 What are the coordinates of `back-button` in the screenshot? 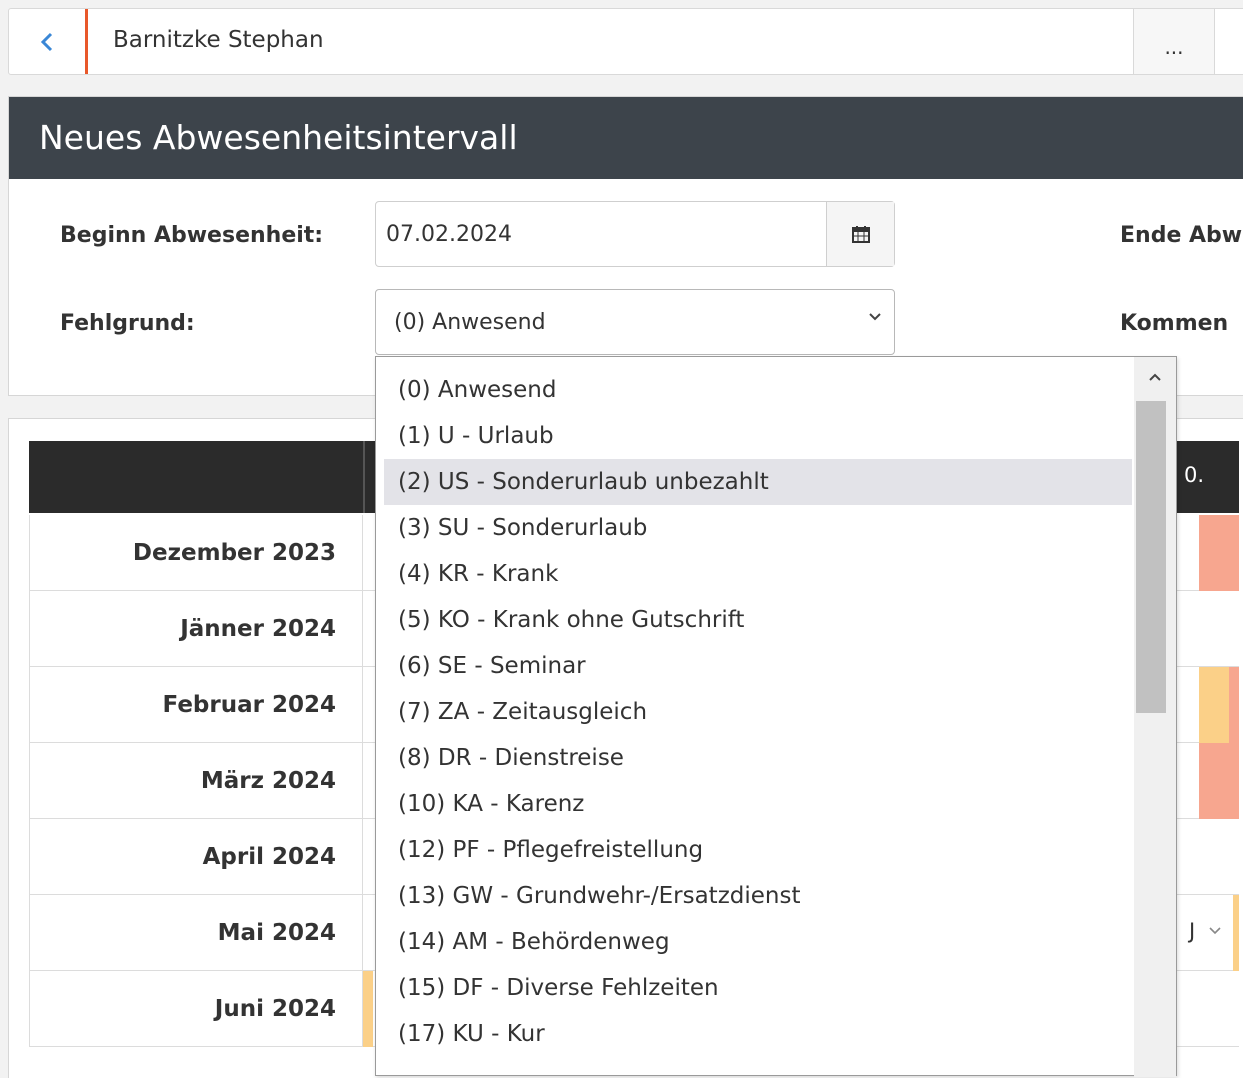 It's located at (47, 41).